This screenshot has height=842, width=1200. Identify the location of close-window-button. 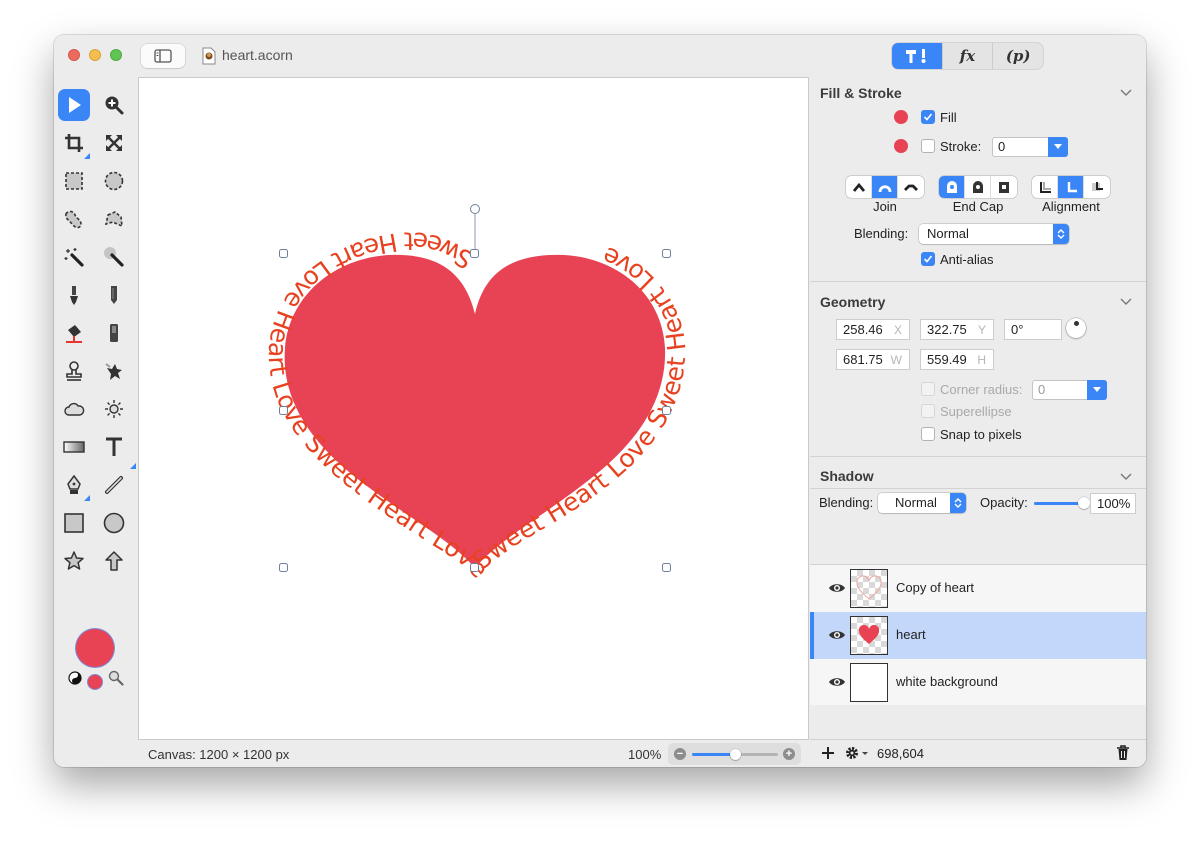
(74, 55).